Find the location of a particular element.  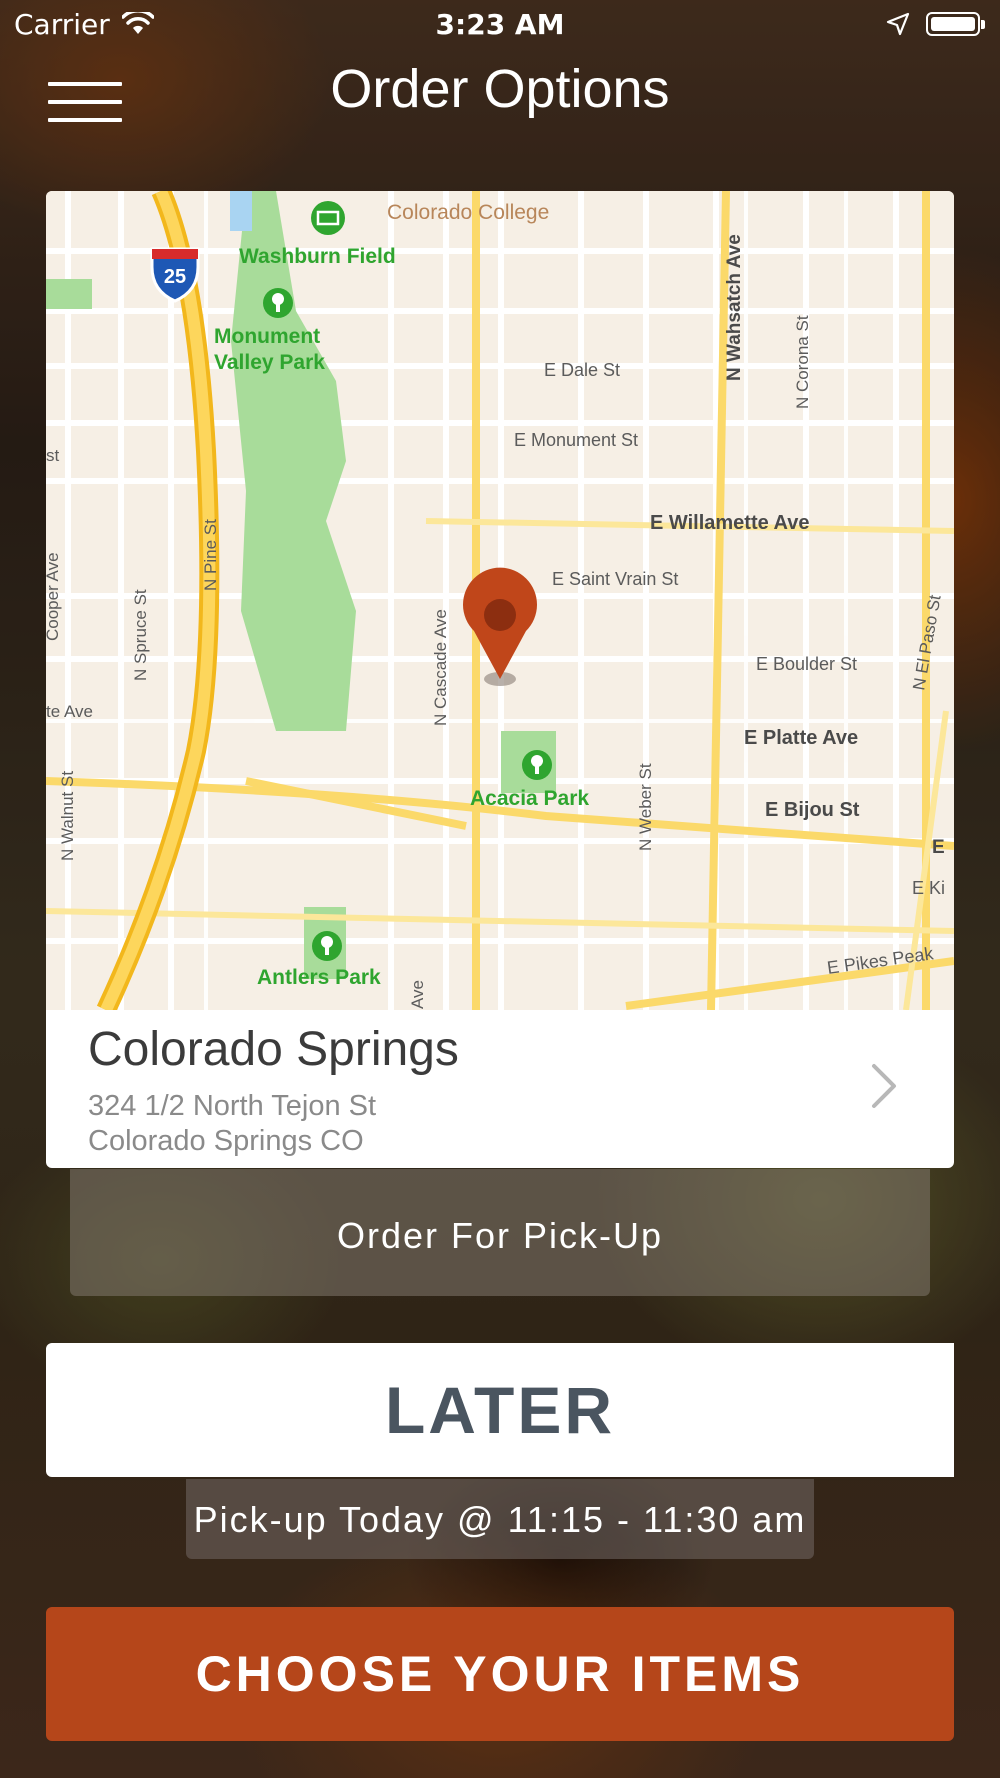

choose-items-button: CHOOSE YOUR ITEMS is located at coordinates (500, 1674).